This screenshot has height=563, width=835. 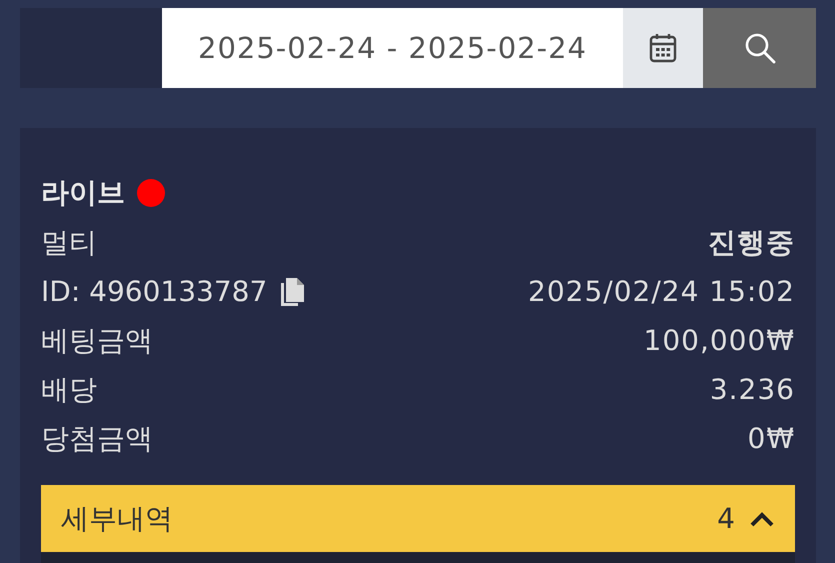 What do you see at coordinates (751, 242) in the screenshot?
I see `row-value: 진행중` at bounding box center [751, 242].